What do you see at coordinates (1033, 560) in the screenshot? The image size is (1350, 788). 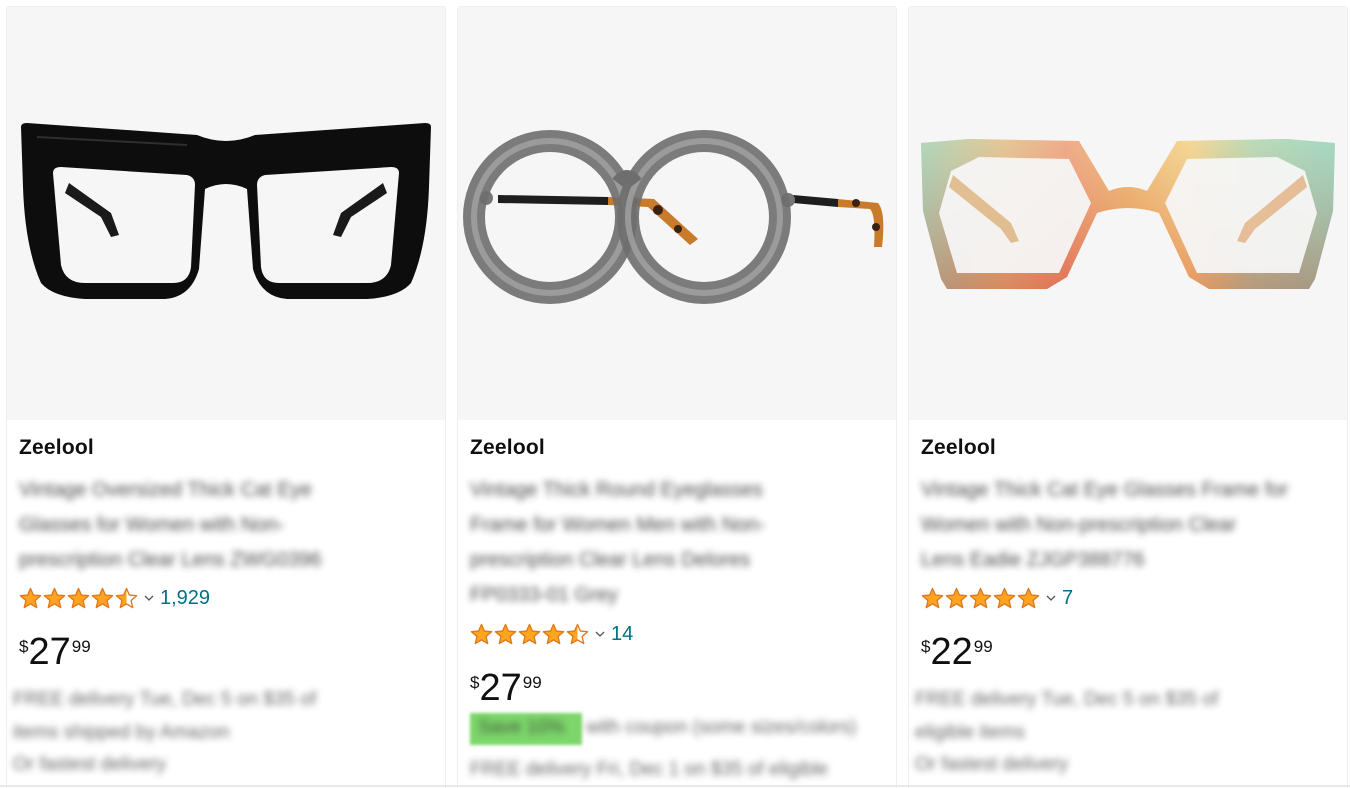 I see `title-line: Lens Eadie ZJGP388776` at bounding box center [1033, 560].